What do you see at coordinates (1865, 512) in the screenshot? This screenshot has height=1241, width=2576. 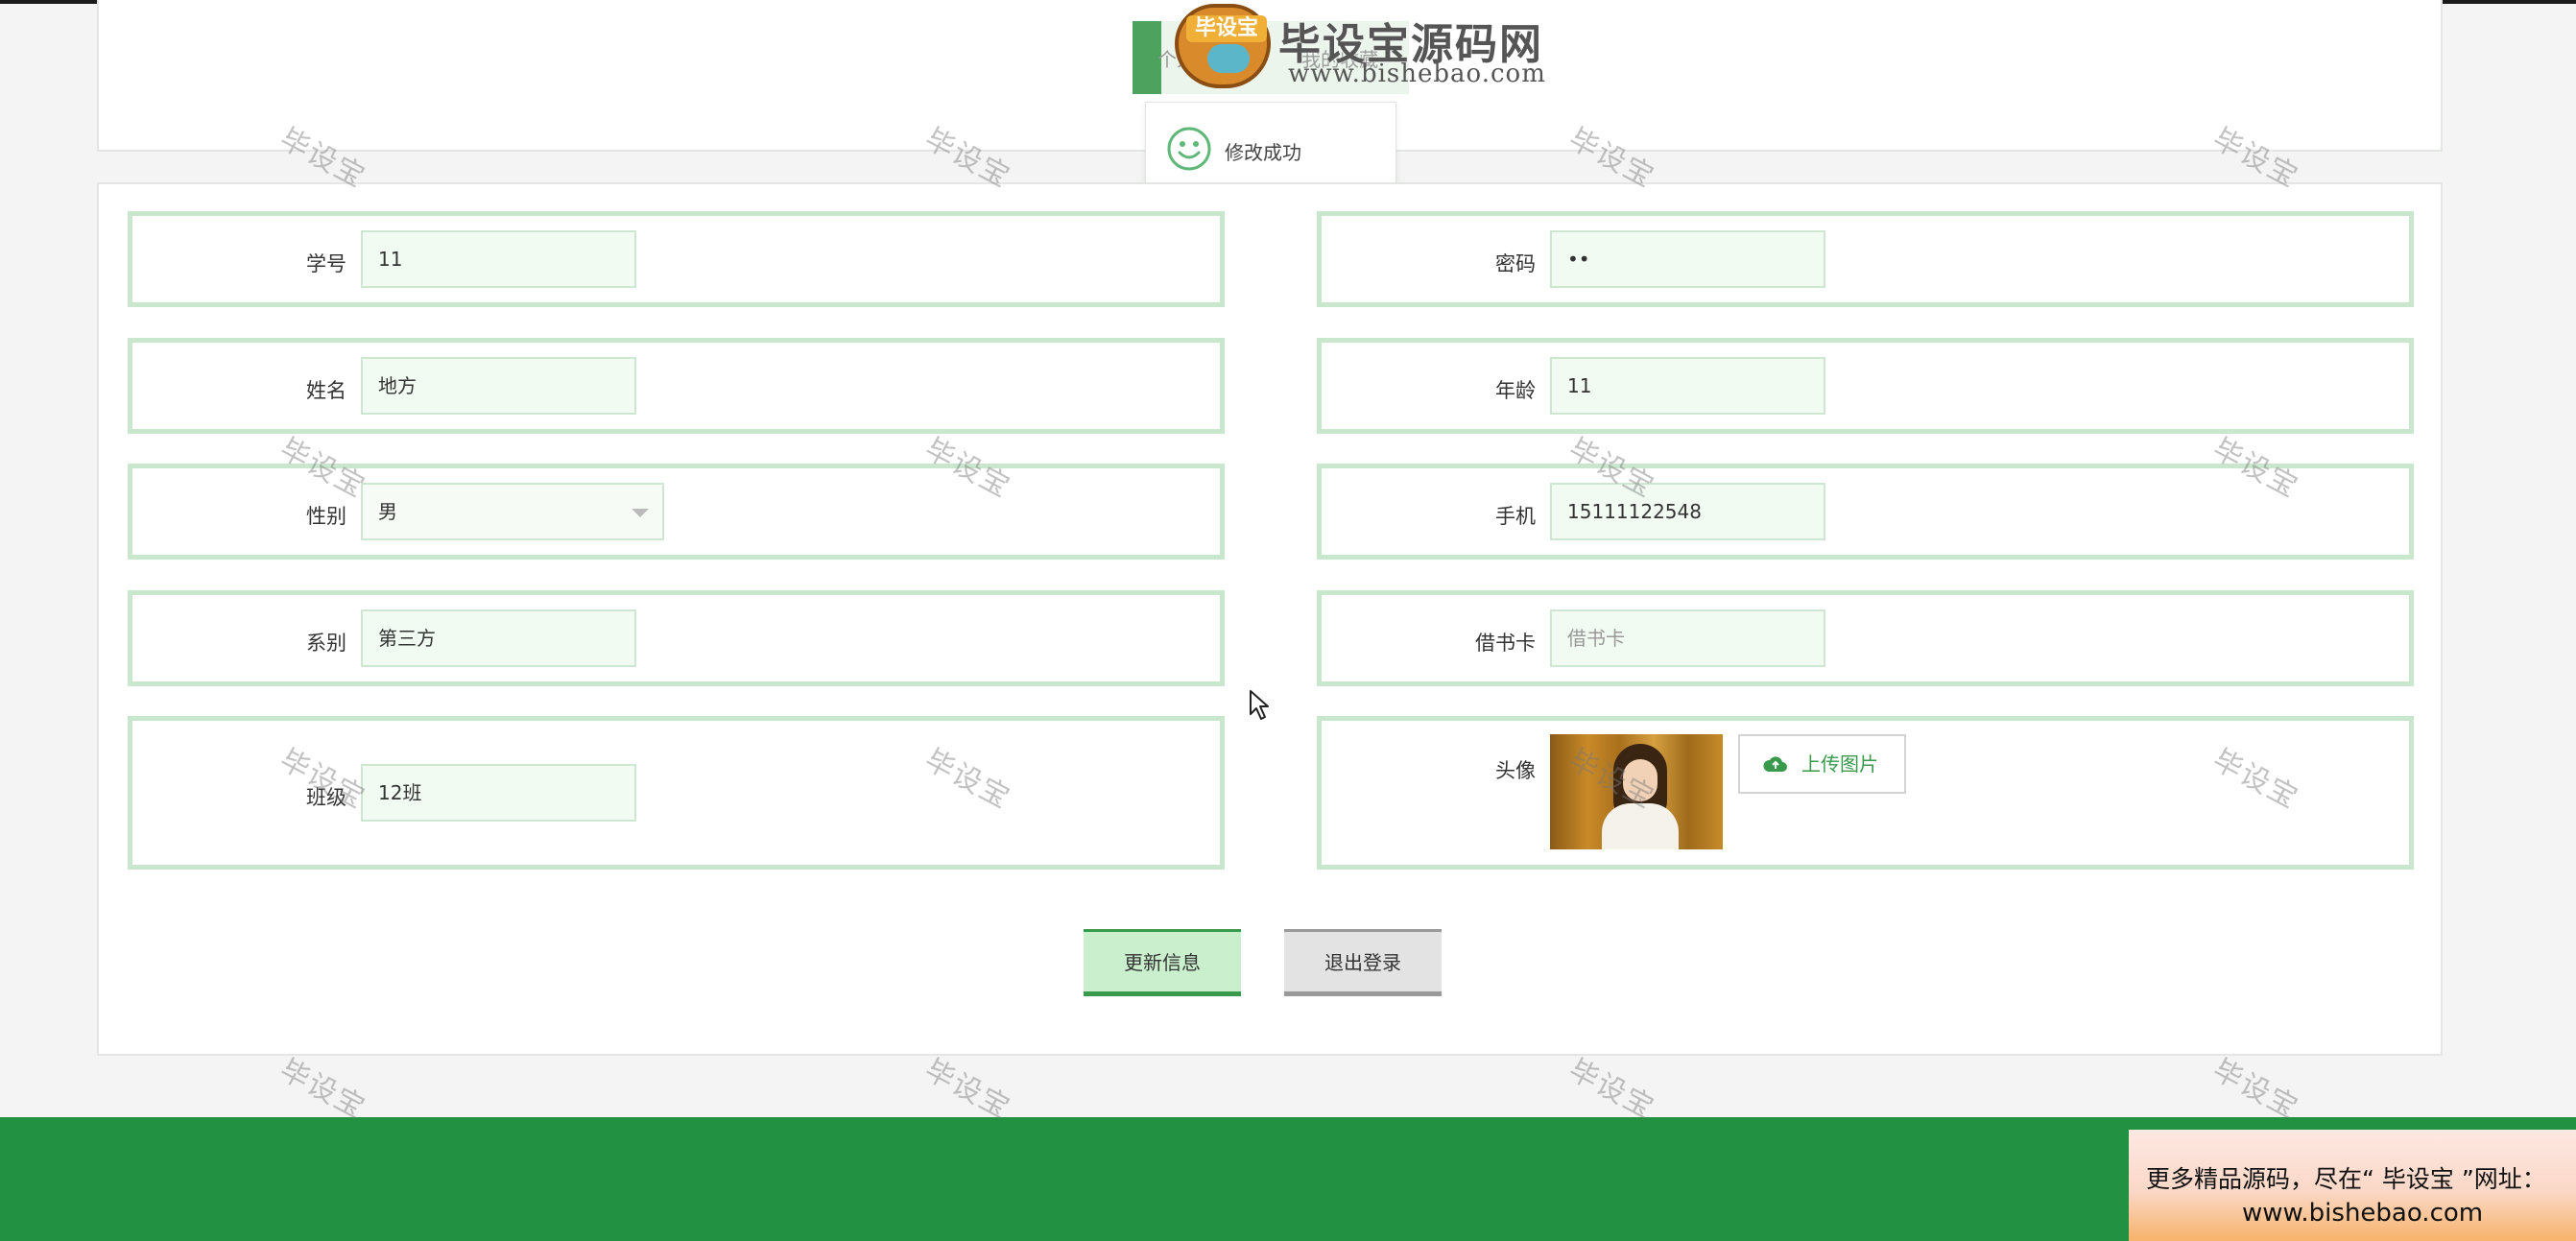 I see `field-phone: 手机 15111122548` at bounding box center [1865, 512].